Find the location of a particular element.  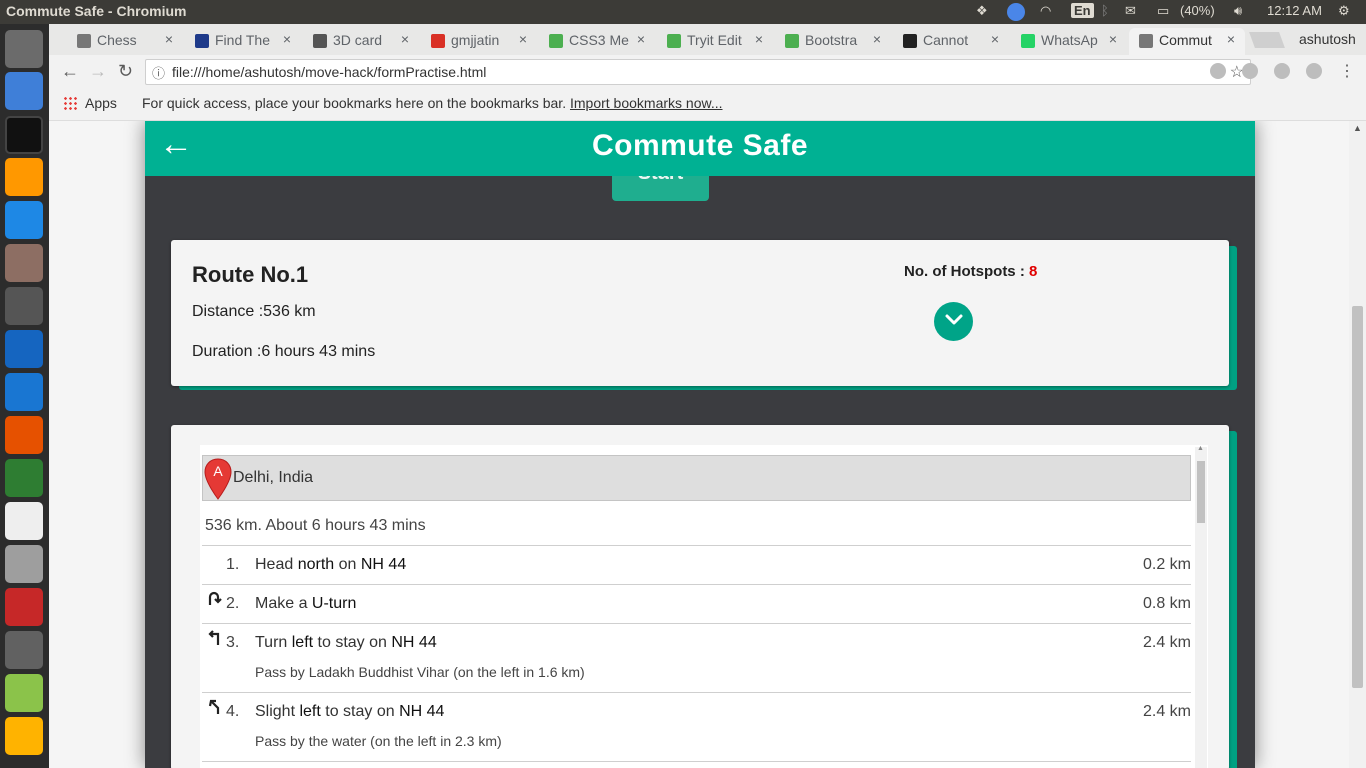

dropbox-icon: ❖ is located at coordinates (982, 11).